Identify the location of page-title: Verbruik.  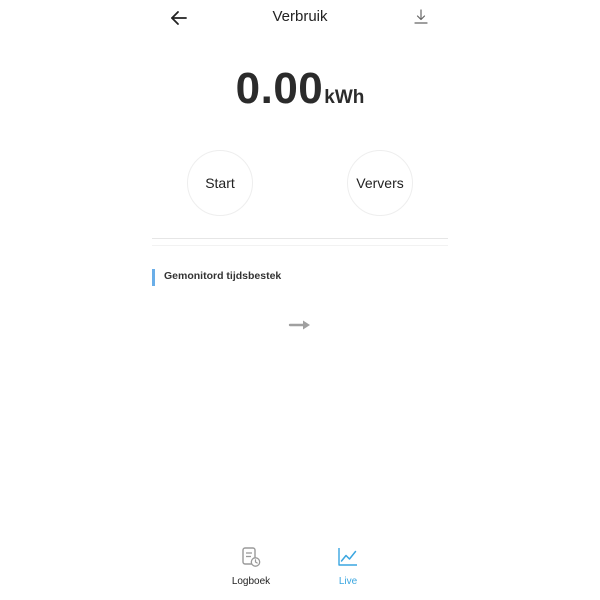
(300, 16).